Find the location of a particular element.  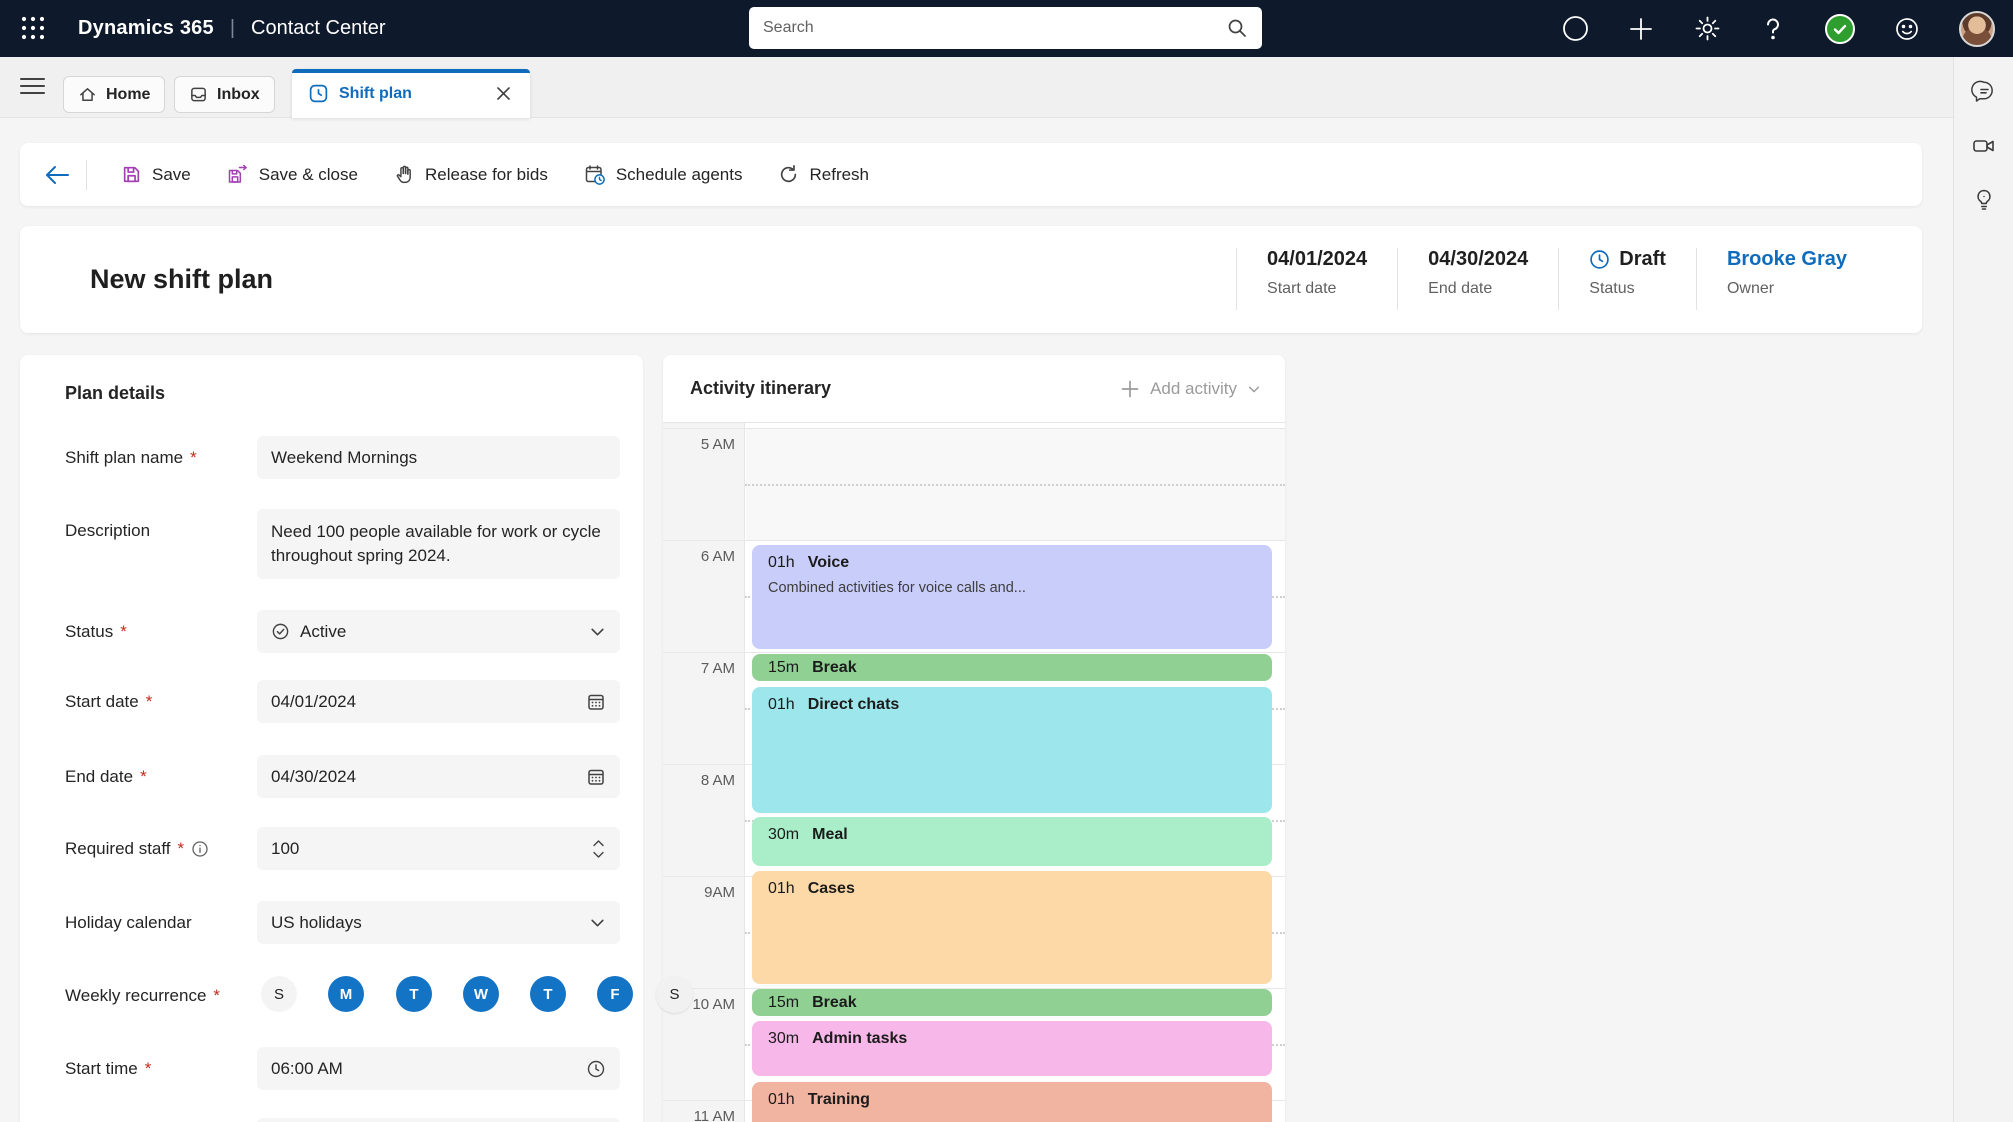

page-title: New shift plan is located at coordinates (182, 279).